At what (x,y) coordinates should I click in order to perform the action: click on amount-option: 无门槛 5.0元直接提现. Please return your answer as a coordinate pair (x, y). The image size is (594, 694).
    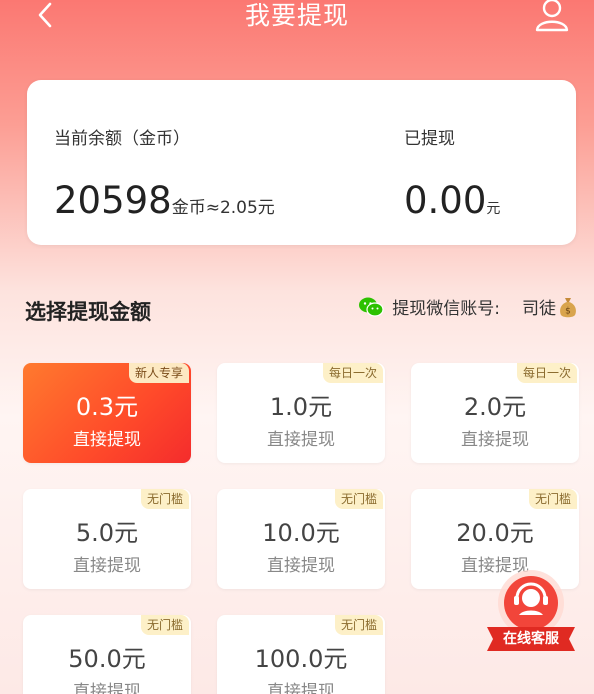
    Looking at the image, I should click on (107, 539).